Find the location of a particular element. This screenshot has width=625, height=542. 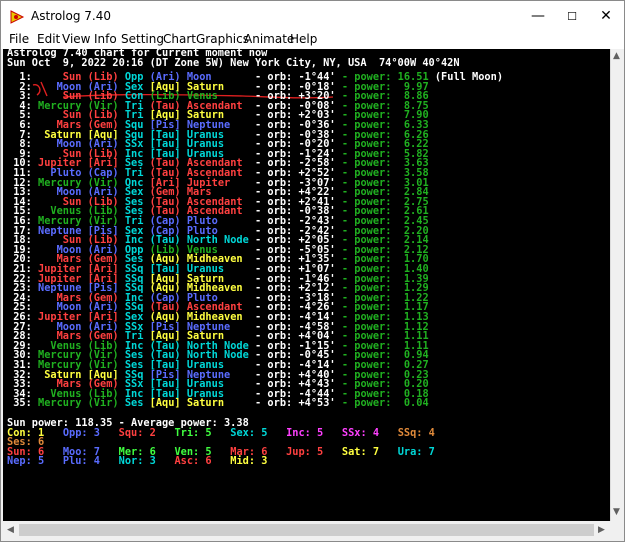

orb-value: +4°53' is located at coordinates (317, 403).